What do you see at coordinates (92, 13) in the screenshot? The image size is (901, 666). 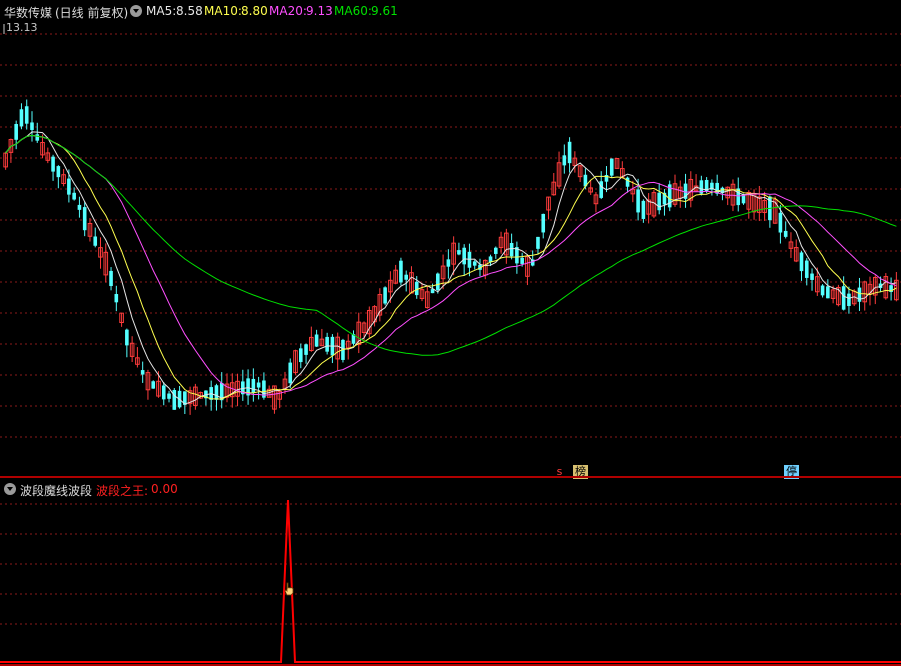 I see `period-label: (日线 前复权)` at bounding box center [92, 13].